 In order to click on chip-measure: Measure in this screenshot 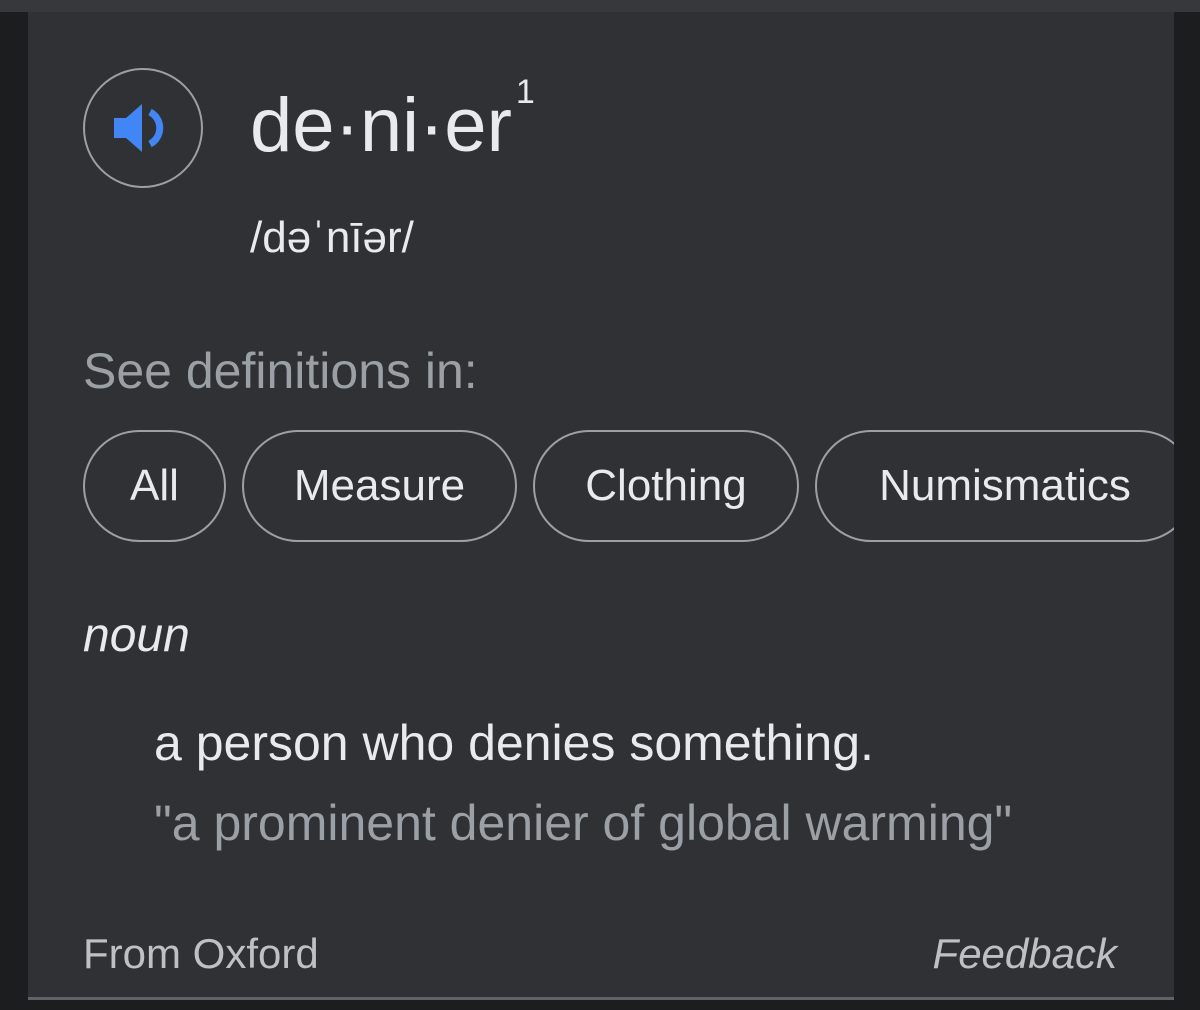, I will do `click(379, 486)`.